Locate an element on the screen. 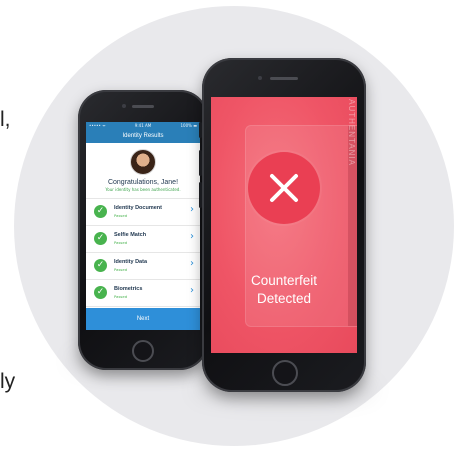 Image resolution: width=467 pixels, height=453 pixels. status-bar: ••••• ᯤ 9:41 AM 100% ▬ is located at coordinates (143, 125).